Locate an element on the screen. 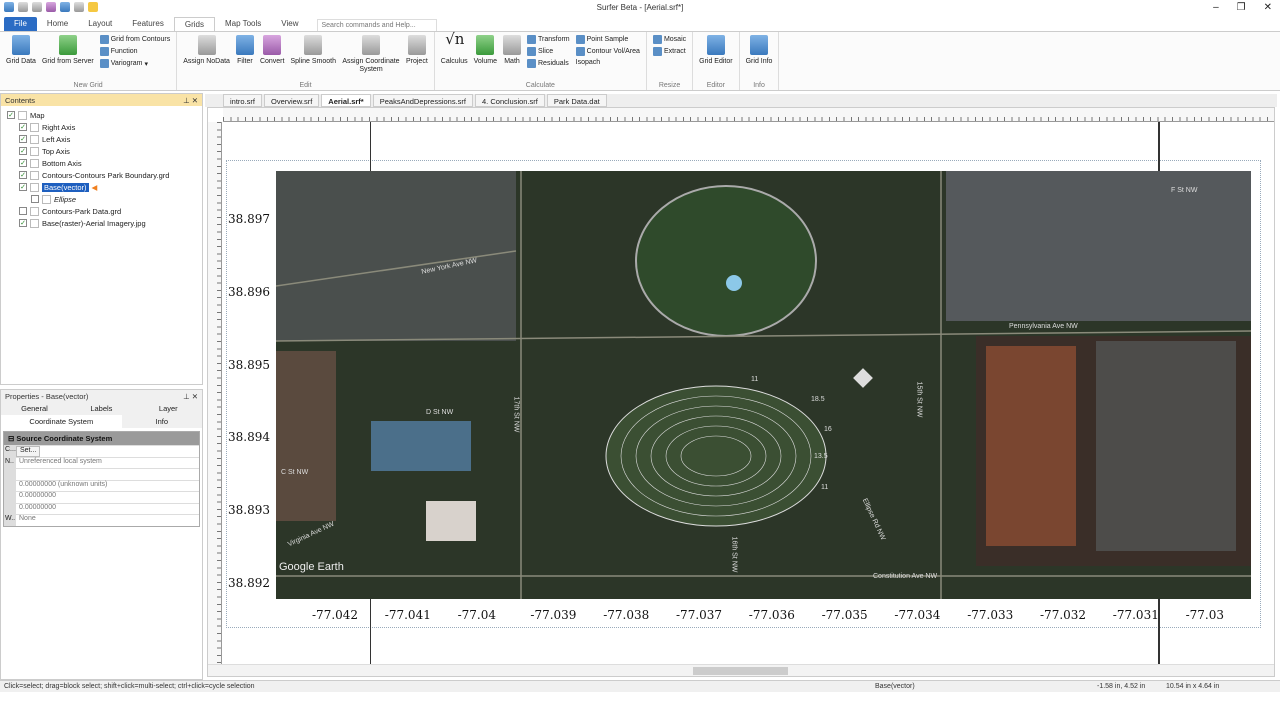  tab-layer: Layer is located at coordinates (168, 408).